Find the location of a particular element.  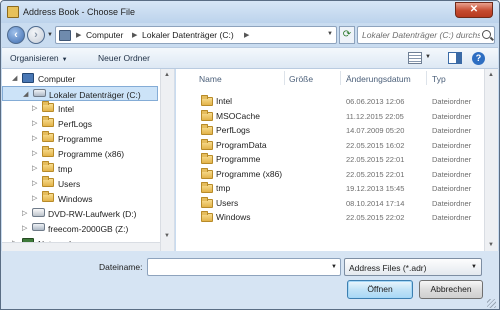

filetype-select: Address Files (*.adr) ▼ is located at coordinates (413, 267).